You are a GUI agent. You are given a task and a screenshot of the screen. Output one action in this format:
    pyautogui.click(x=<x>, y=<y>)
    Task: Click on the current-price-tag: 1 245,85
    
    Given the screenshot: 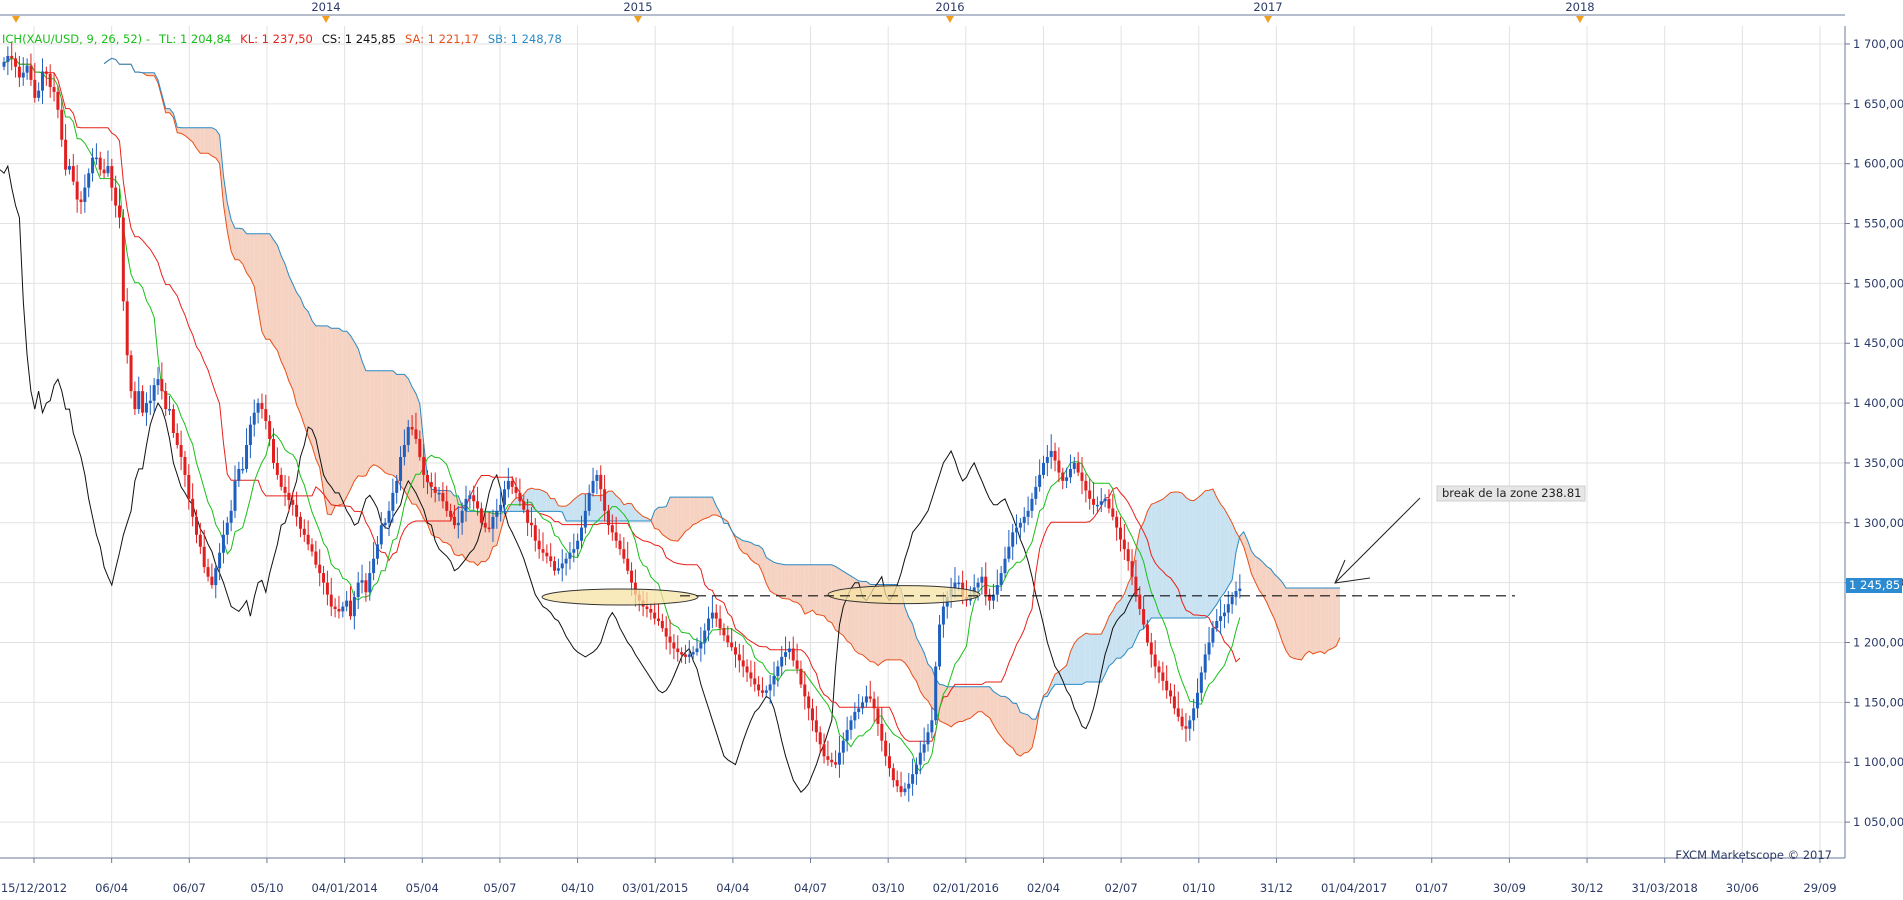 What is the action you would take?
    pyautogui.click(x=1874, y=585)
    